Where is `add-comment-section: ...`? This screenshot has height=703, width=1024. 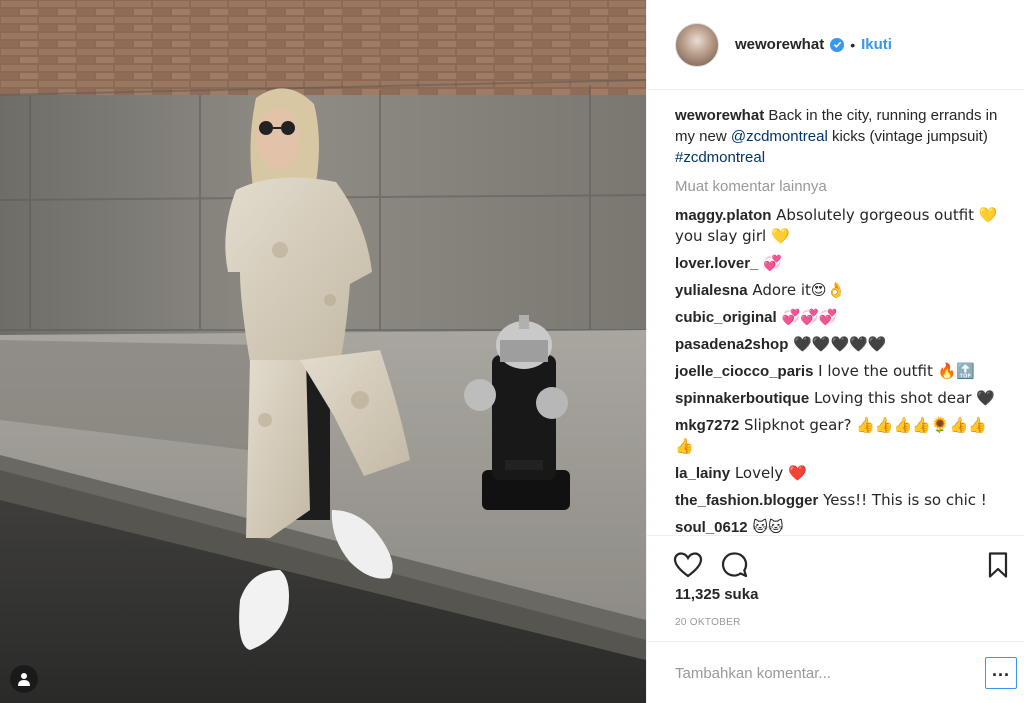
add-comment-section: ... is located at coordinates (835, 672).